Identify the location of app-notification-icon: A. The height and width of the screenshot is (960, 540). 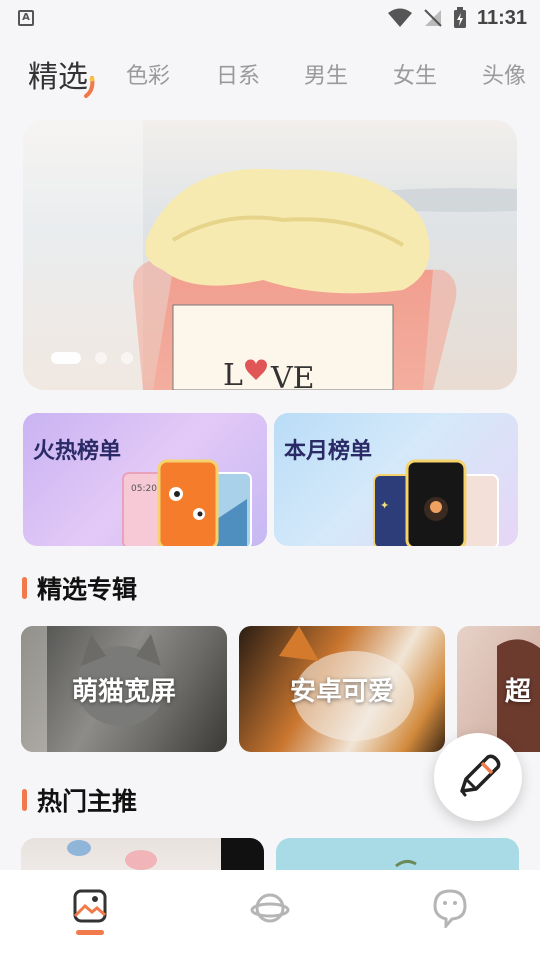
(26, 18).